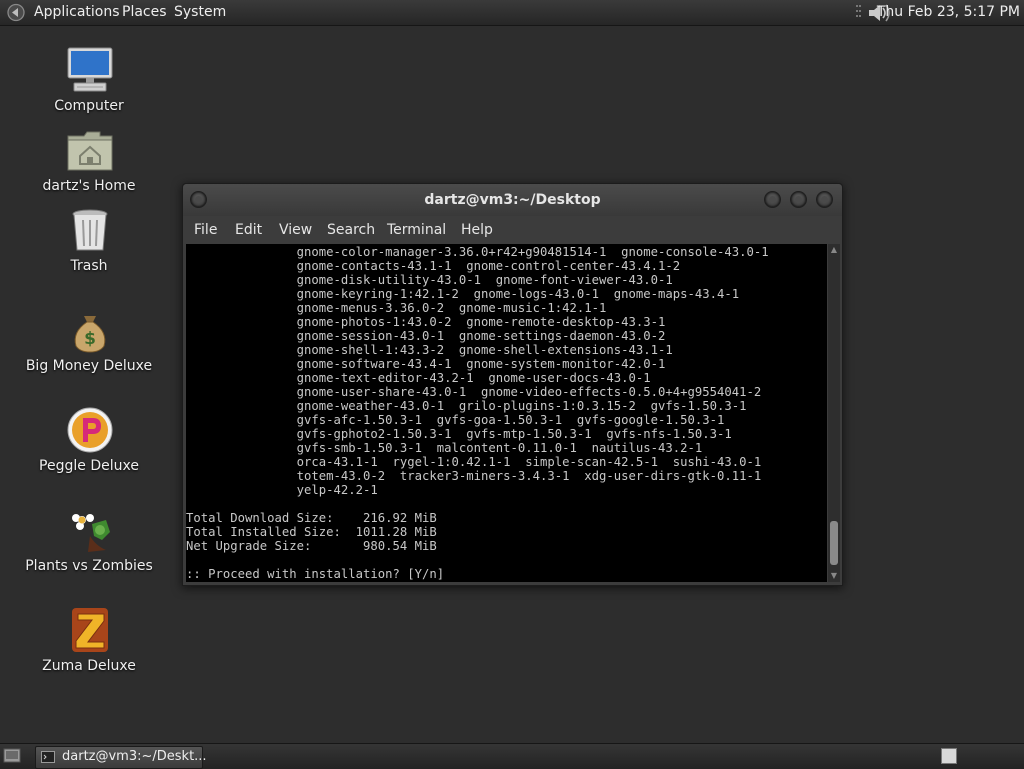  What do you see at coordinates (248, 230) in the screenshot?
I see `menu-edit: Edit` at bounding box center [248, 230].